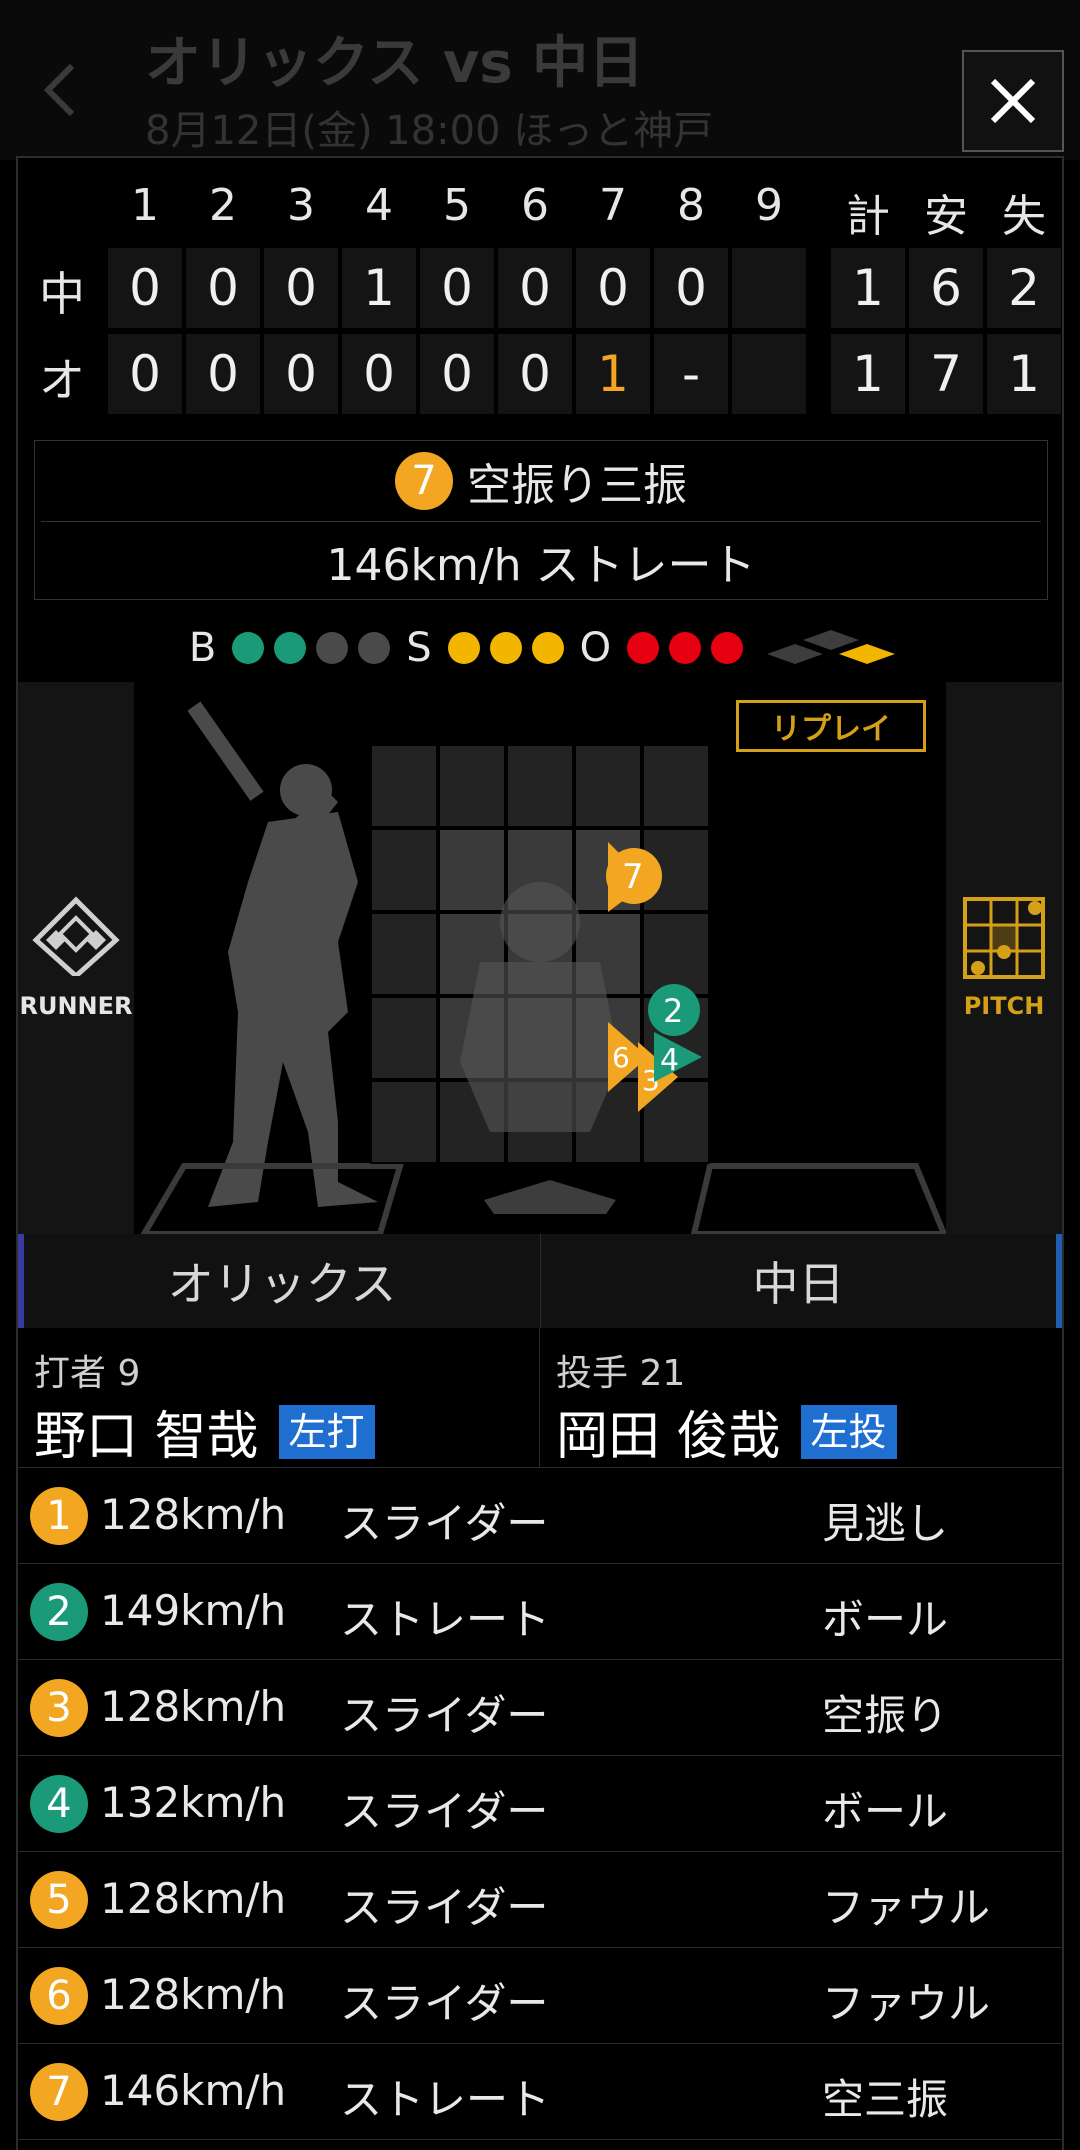 This screenshot has width=1080, height=2150. What do you see at coordinates (691, 374) in the screenshot?
I see `score-cell: -` at bounding box center [691, 374].